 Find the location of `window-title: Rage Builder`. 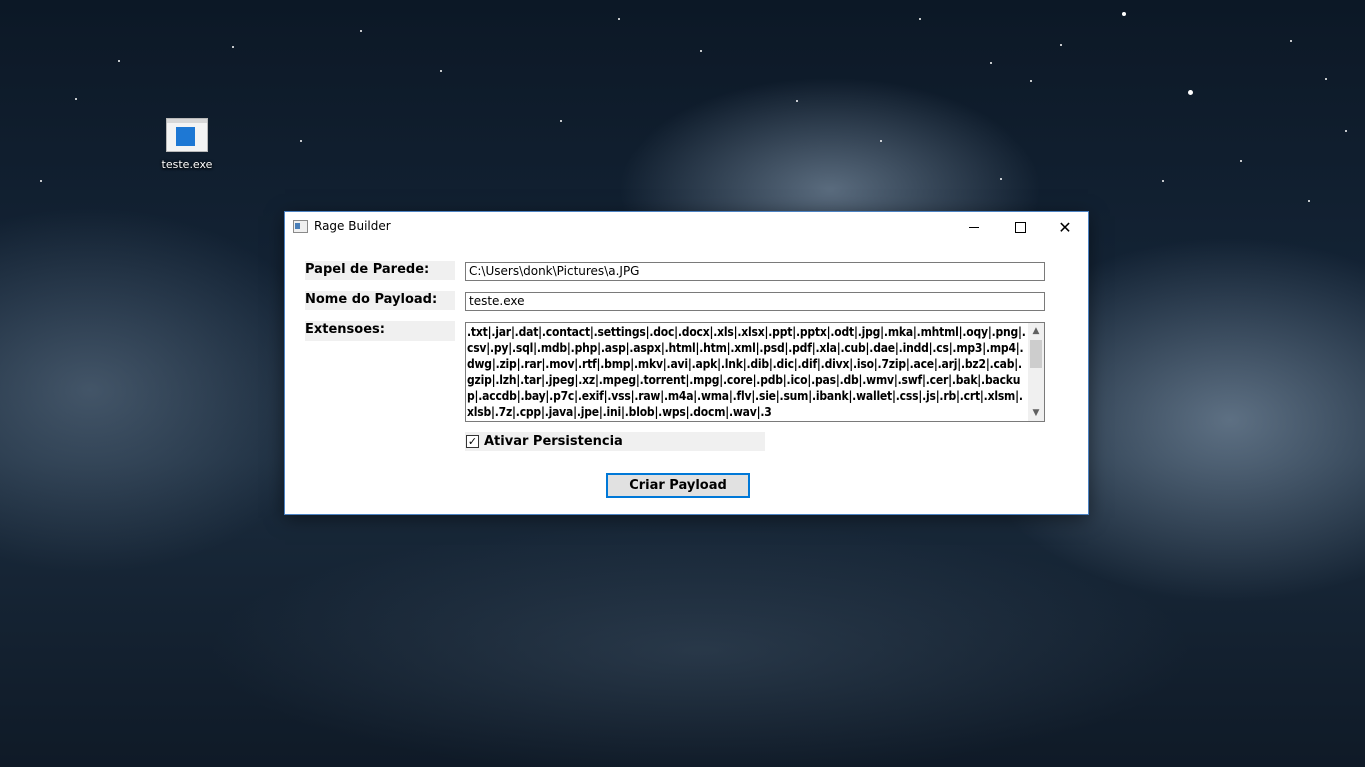

window-title: Rage Builder is located at coordinates (352, 226).